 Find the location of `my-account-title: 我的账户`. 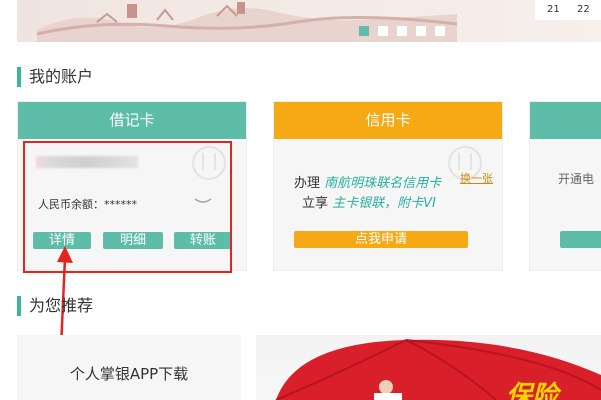

my-account-title: 我的账户 is located at coordinates (55, 77).